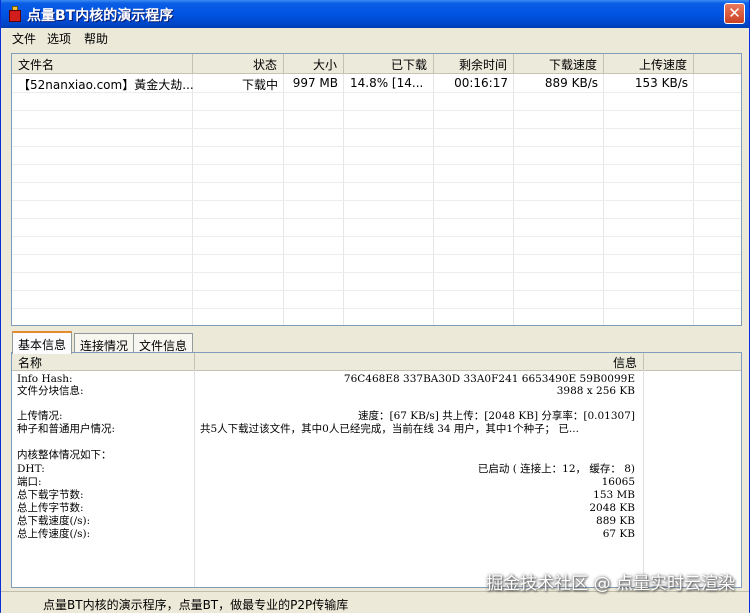 This screenshot has width=750, height=613. I want to click on detail-value: 153 MB, so click(614, 495).